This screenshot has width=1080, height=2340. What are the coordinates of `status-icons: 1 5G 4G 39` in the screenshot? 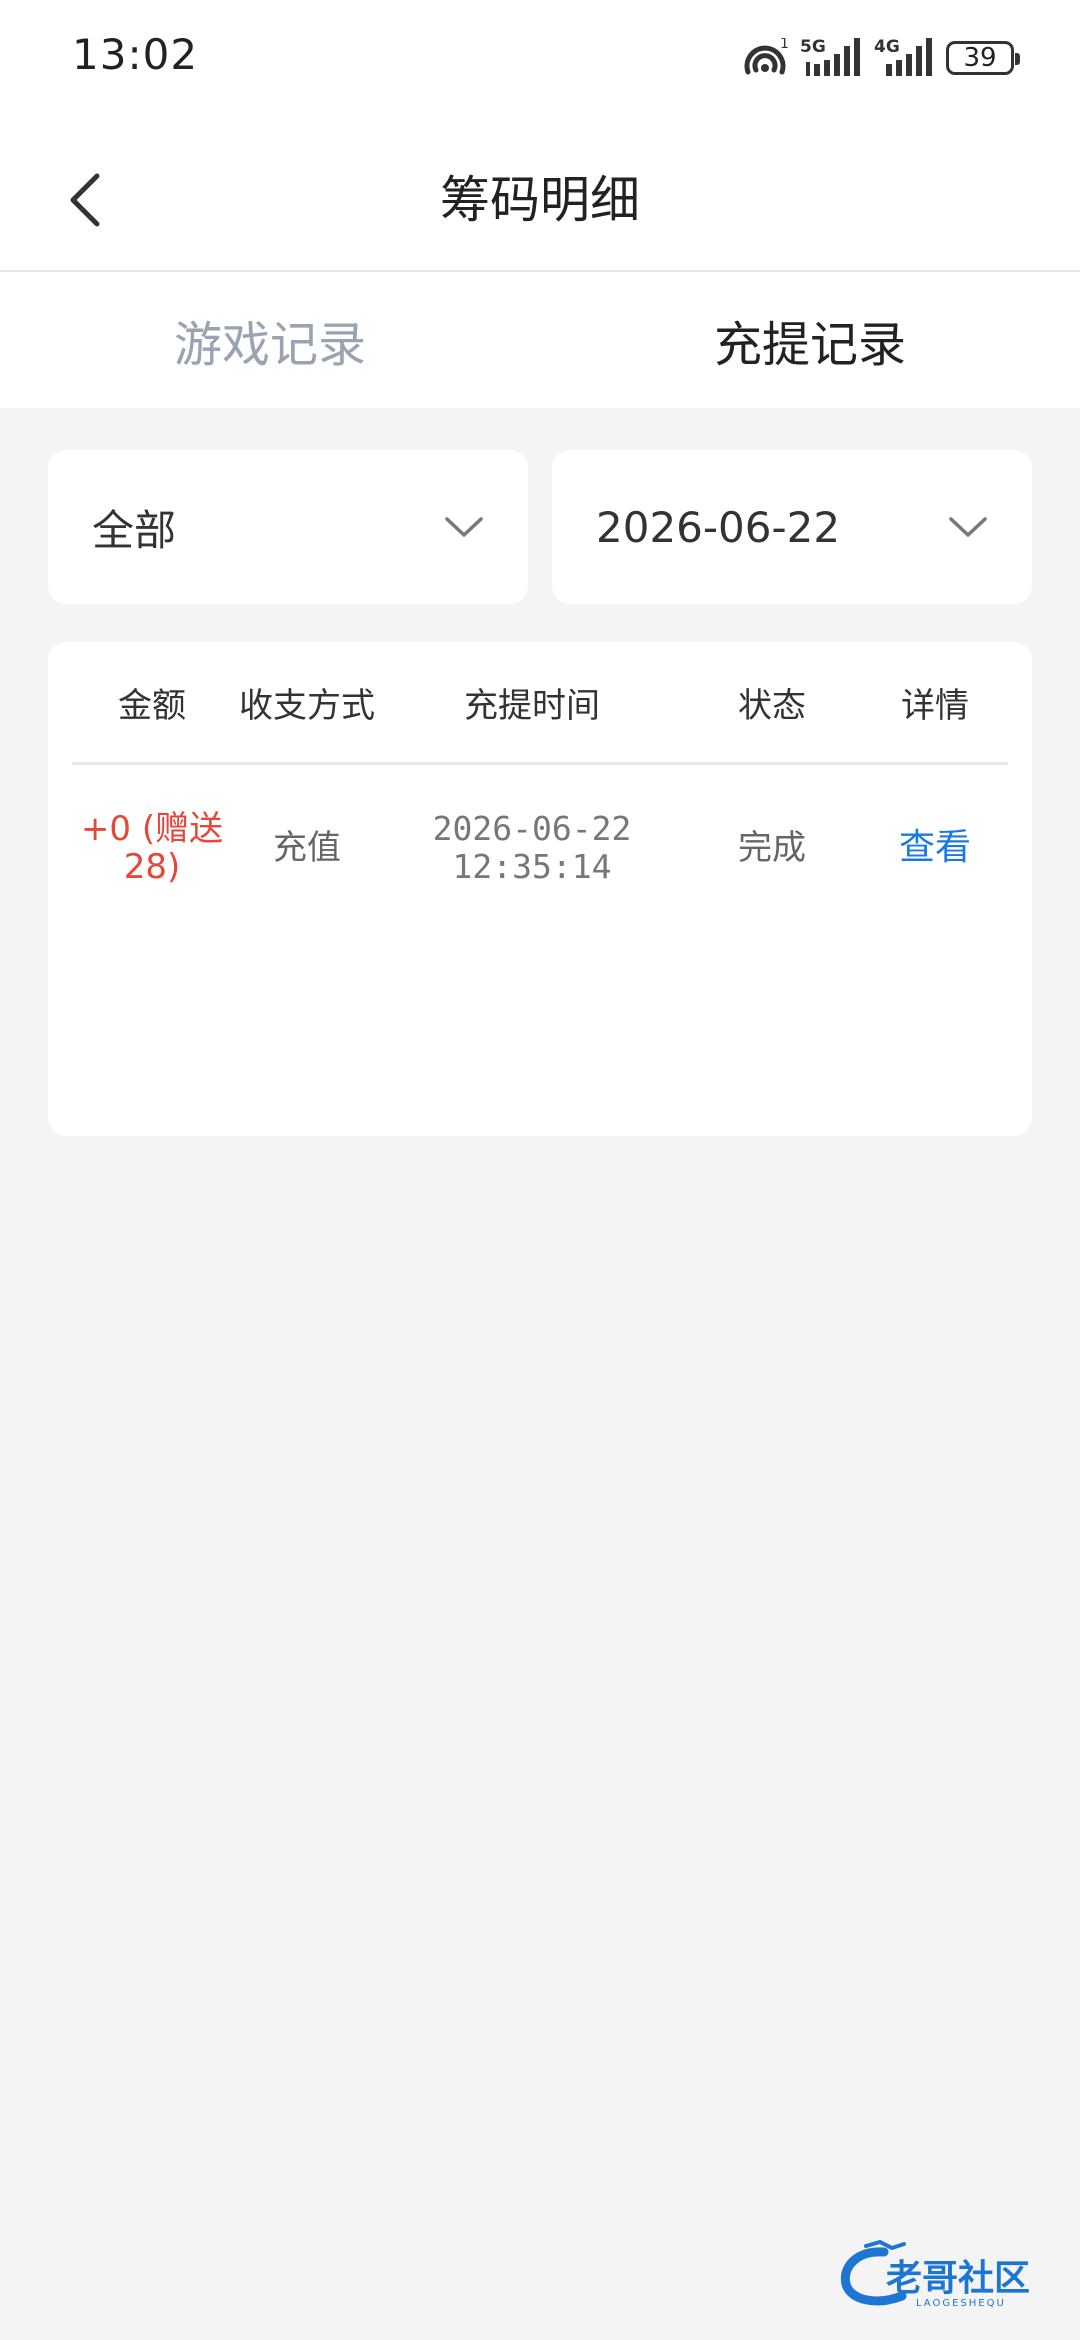 It's located at (880, 58).